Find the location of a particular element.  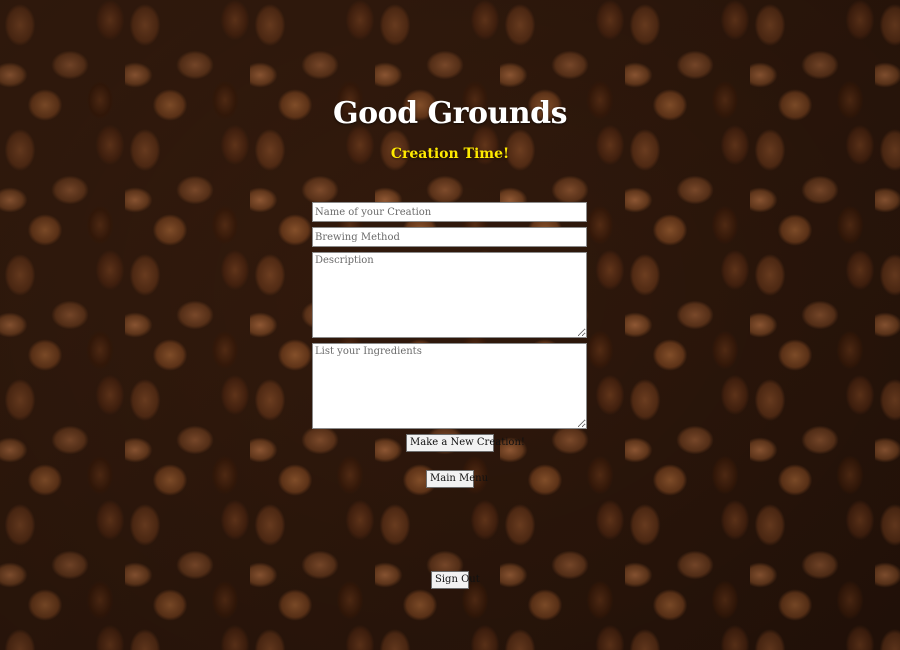

app-title: Good Grounds is located at coordinates (450, 113).